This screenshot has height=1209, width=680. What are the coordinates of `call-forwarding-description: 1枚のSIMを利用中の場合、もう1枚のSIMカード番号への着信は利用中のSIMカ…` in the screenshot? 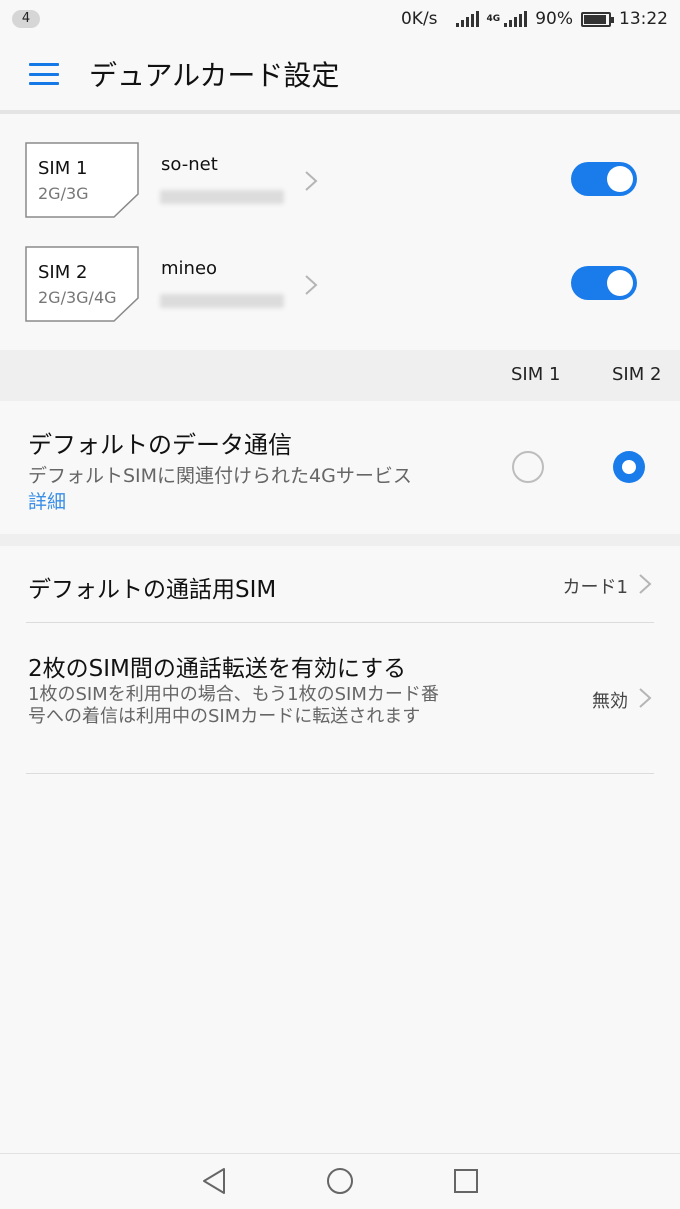 It's located at (233, 705).